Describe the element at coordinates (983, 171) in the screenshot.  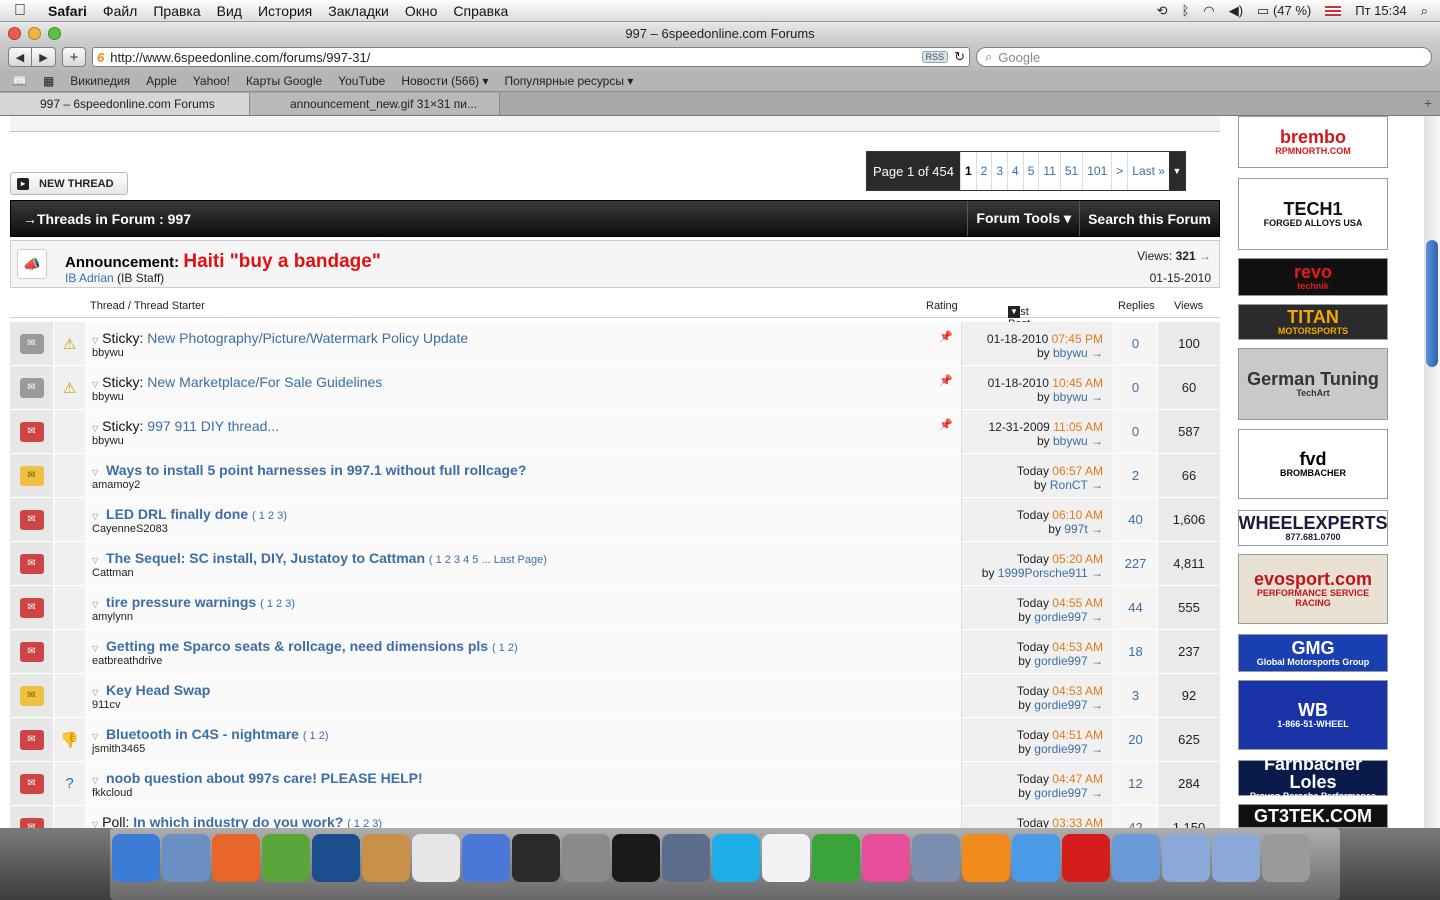
I see `page-link: 2` at that location.